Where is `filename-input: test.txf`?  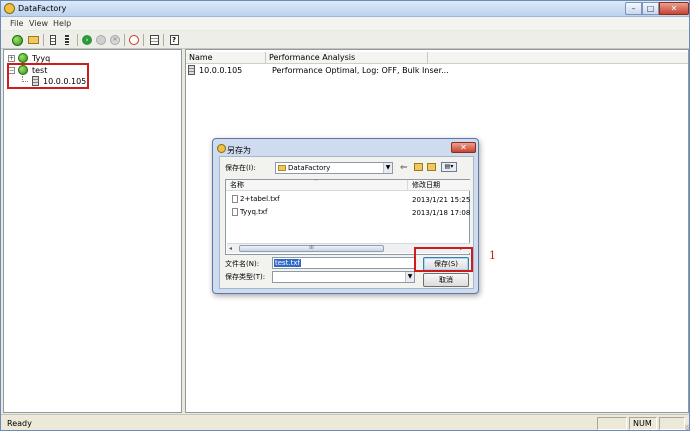
filename-input: test.txf is located at coordinates (343, 263).